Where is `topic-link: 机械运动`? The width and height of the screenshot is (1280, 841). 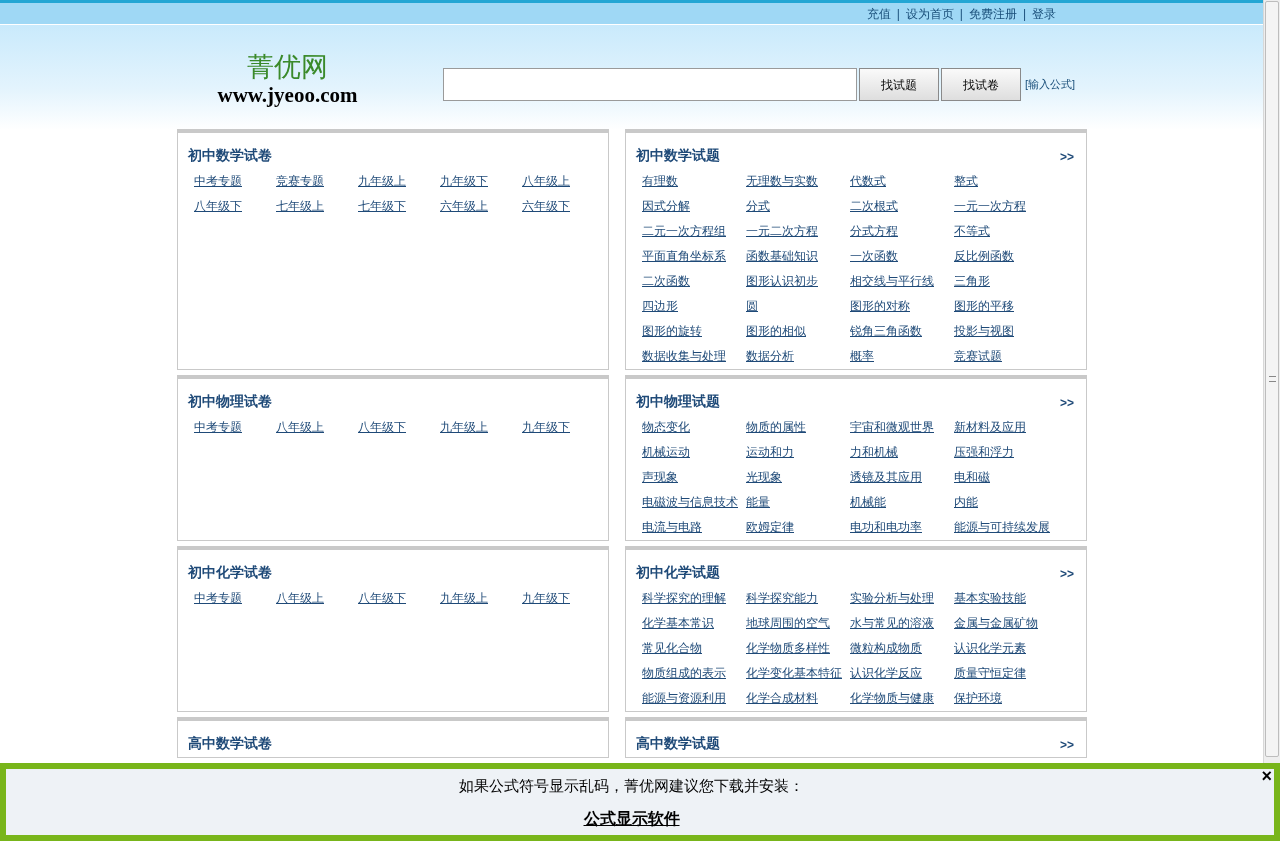 topic-link: 机械运动 is located at coordinates (666, 452).